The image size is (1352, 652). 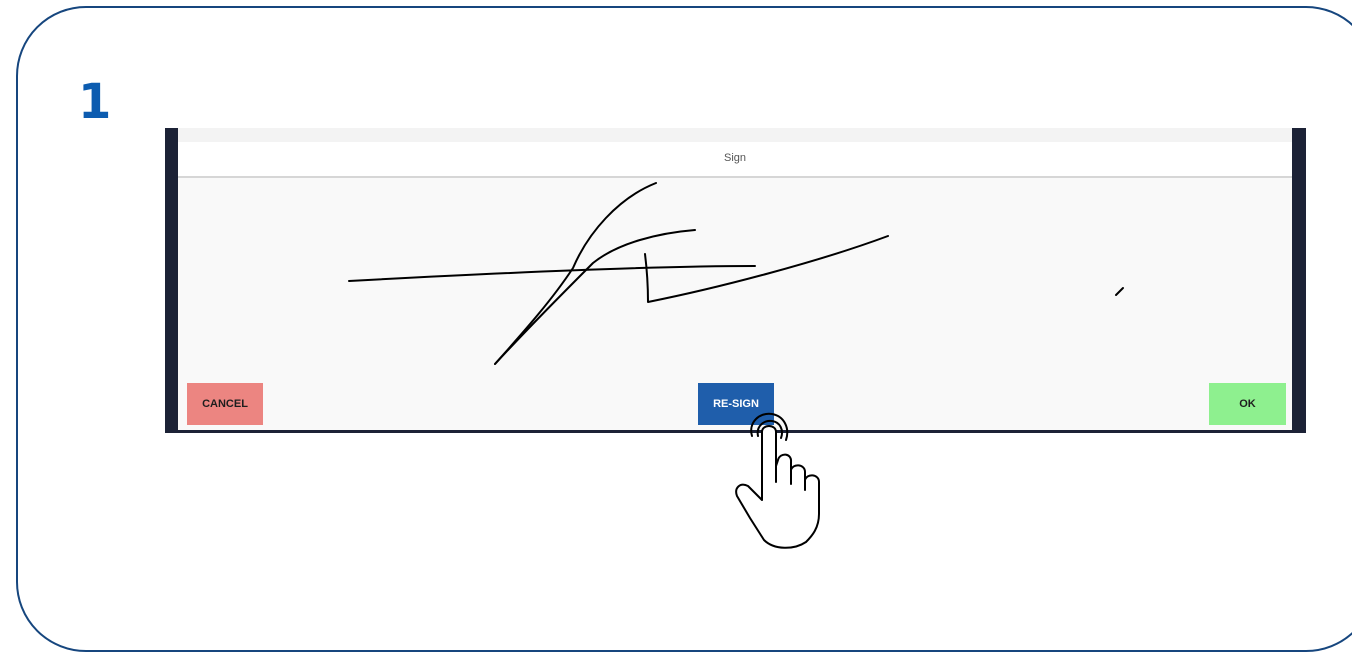 I want to click on step-number: 1, so click(x=95, y=102).